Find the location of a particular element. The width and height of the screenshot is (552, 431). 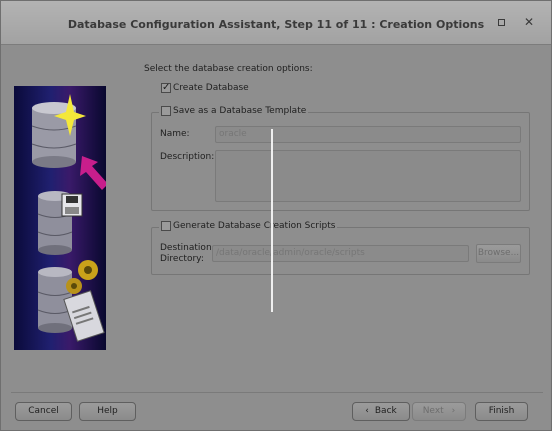

minimize-button: – is located at coordinates (473, 22).